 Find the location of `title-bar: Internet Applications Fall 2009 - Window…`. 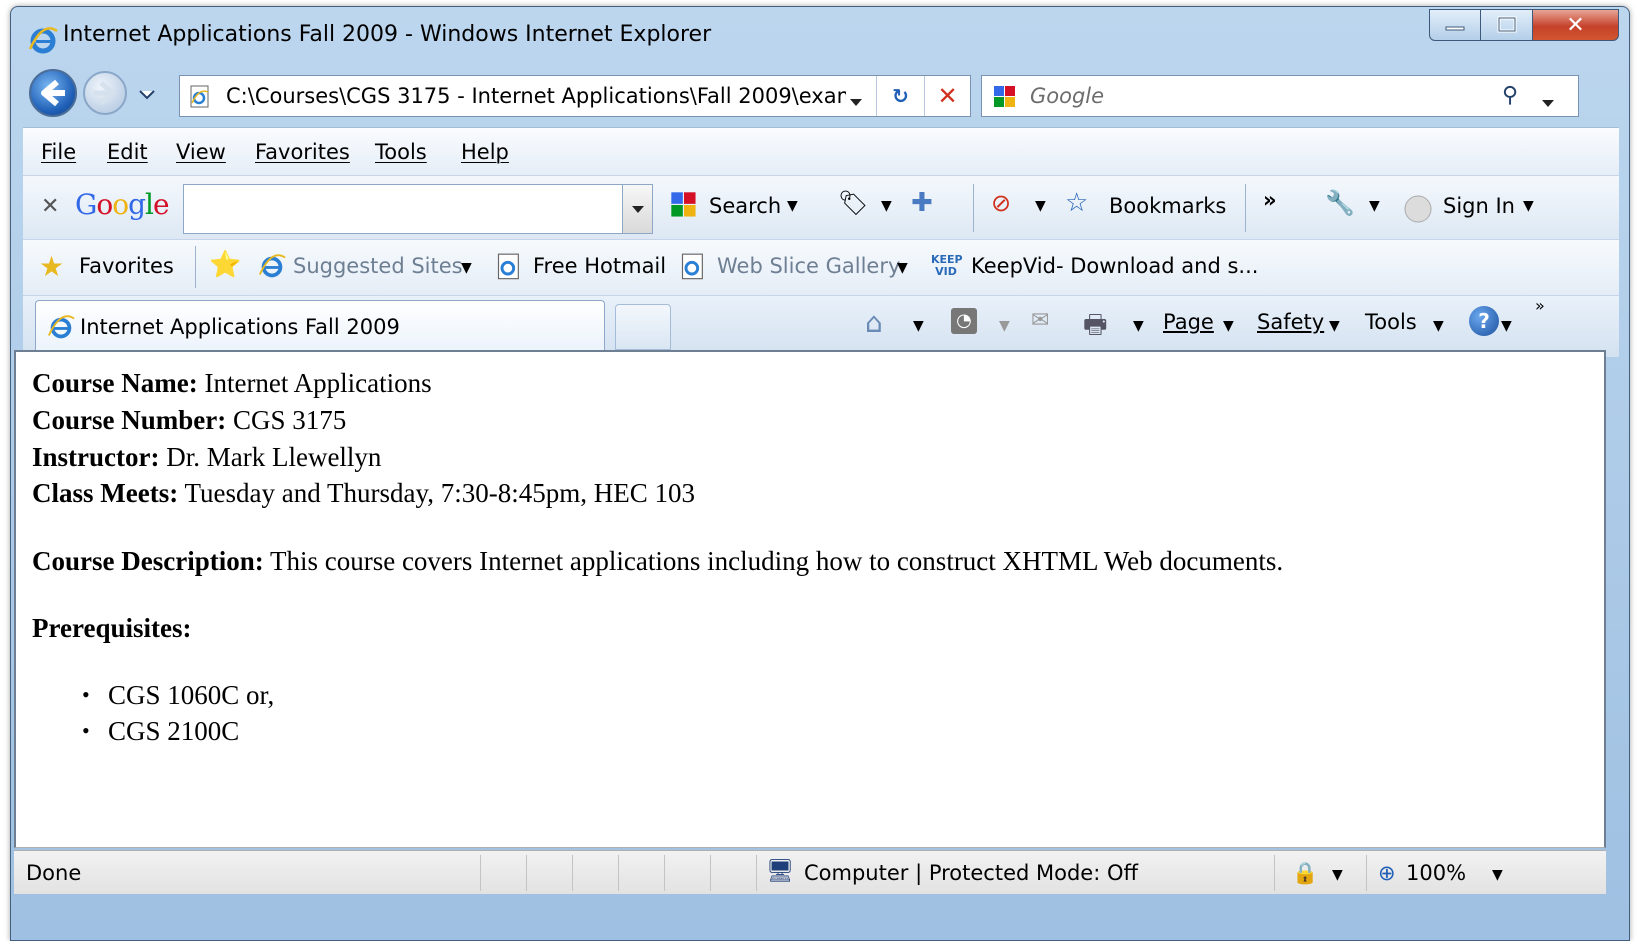

title-bar: Internet Applications Fall 2009 - Window… is located at coordinates (820, 33).